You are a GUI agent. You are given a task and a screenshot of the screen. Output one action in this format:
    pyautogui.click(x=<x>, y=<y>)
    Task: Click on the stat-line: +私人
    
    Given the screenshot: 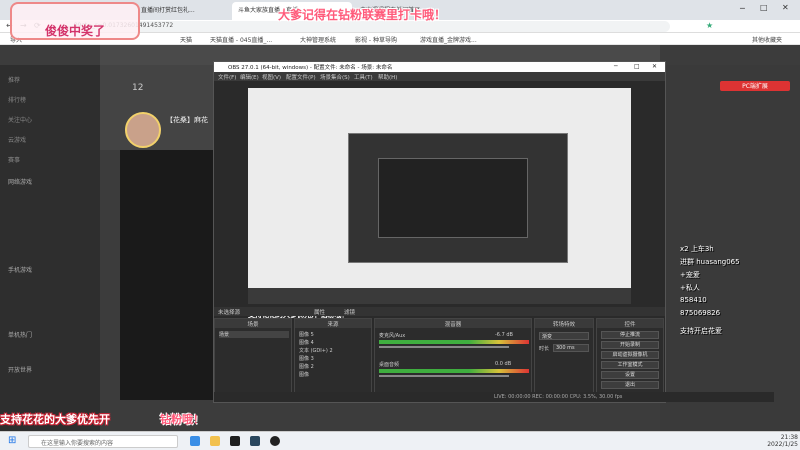 What is the action you would take?
    pyautogui.click(x=690, y=288)
    